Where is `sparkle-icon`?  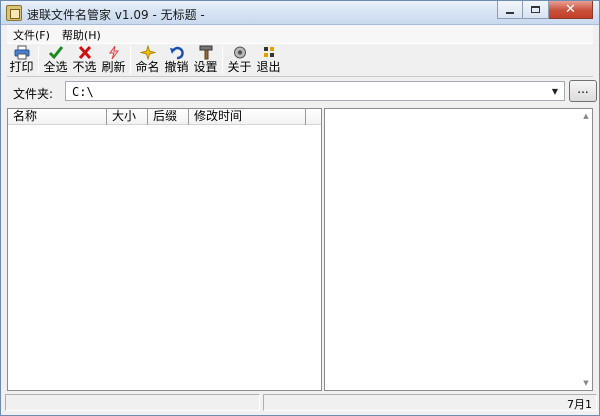 sparkle-icon is located at coordinates (147, 52).